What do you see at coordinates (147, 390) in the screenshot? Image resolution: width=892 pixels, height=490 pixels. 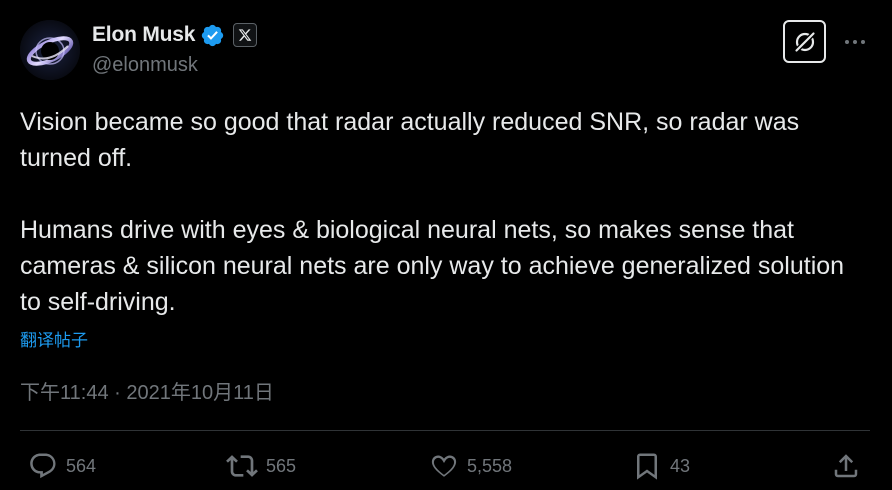 I see `post-timestamp: 下午11:44 · 2021年10月11日` at bounding box center [147, 390].